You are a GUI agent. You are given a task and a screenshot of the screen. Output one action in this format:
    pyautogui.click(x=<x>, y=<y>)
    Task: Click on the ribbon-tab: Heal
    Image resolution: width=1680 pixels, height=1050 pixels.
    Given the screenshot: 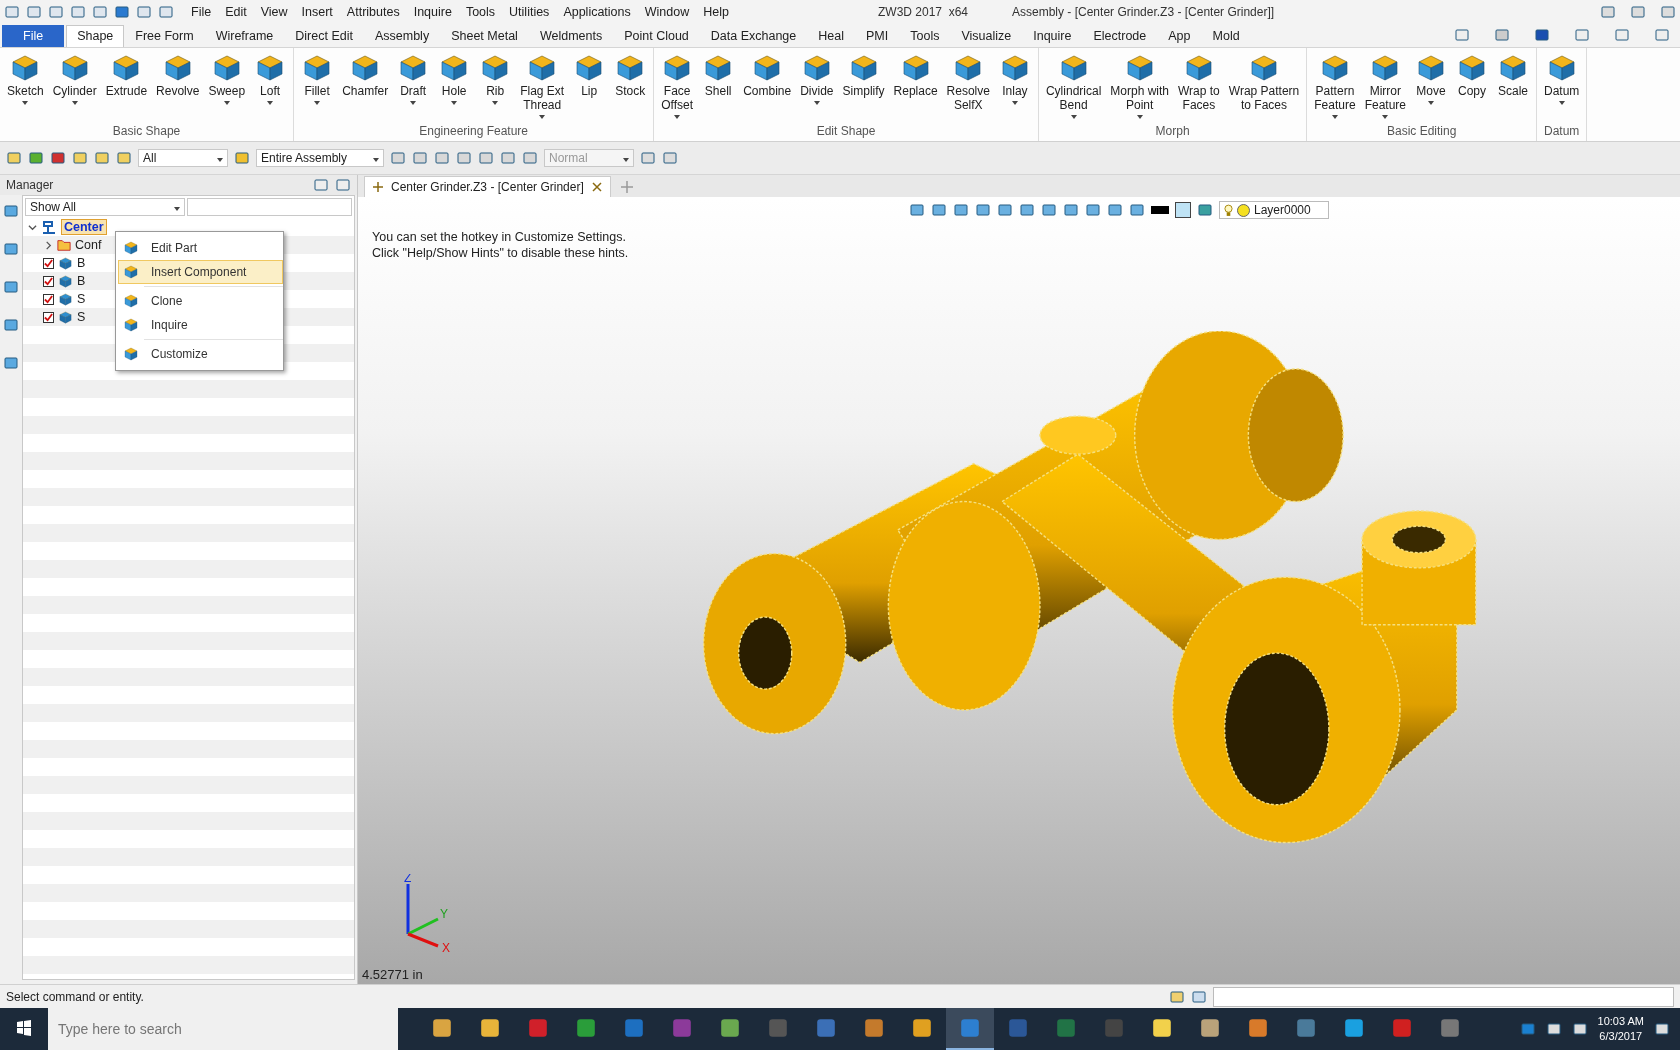 What is the action you would take?
    pyautogui.click(x=831, y=36)
    